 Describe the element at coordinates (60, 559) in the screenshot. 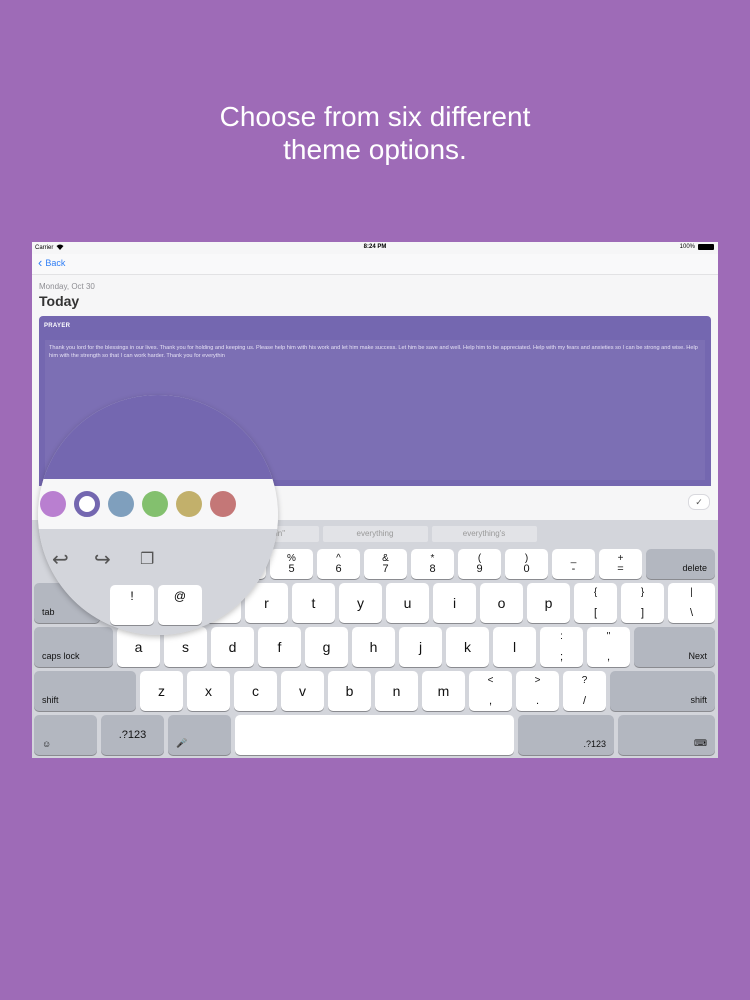

I see `undo-icon: ↩` at that location.